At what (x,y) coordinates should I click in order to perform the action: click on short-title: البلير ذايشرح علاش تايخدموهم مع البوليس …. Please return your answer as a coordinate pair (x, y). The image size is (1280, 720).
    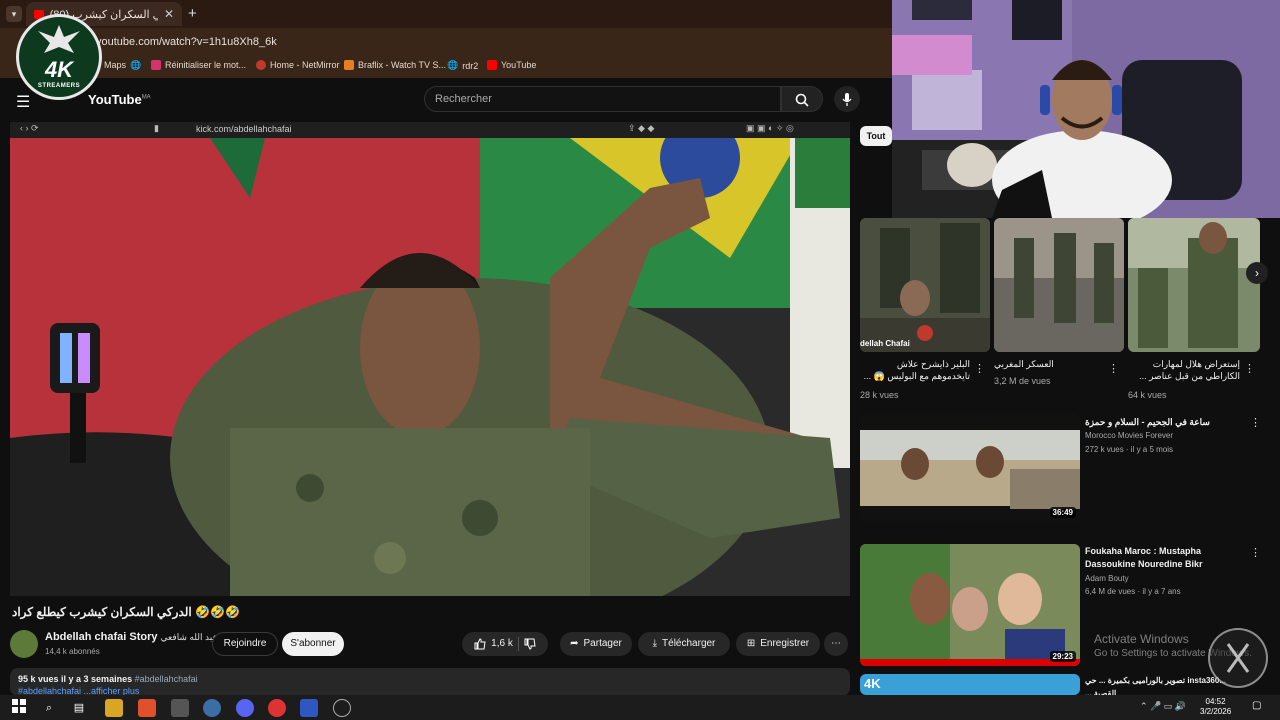
    Looking at the image, I should click on (915, 370).